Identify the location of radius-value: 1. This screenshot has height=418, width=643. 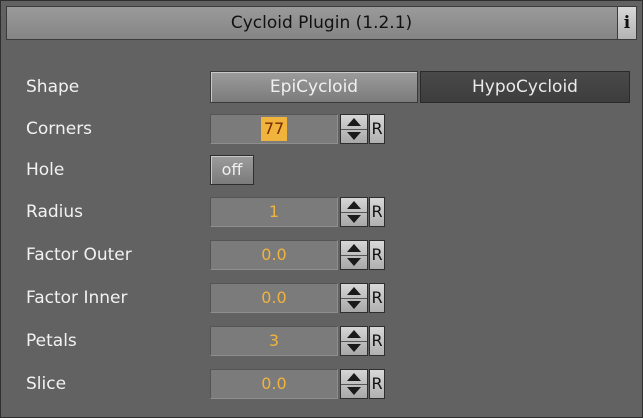
(274, 212).